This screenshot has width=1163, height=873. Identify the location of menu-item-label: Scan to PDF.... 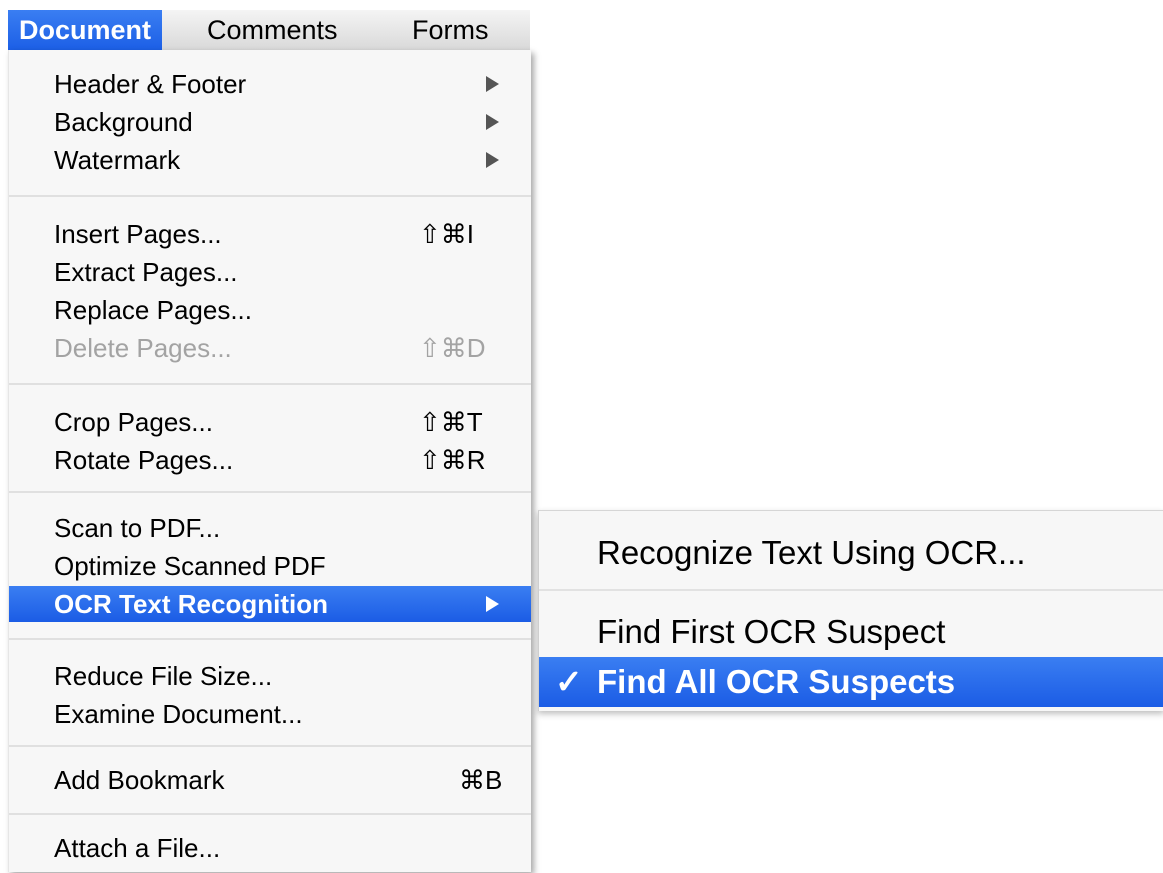
(137, 528).